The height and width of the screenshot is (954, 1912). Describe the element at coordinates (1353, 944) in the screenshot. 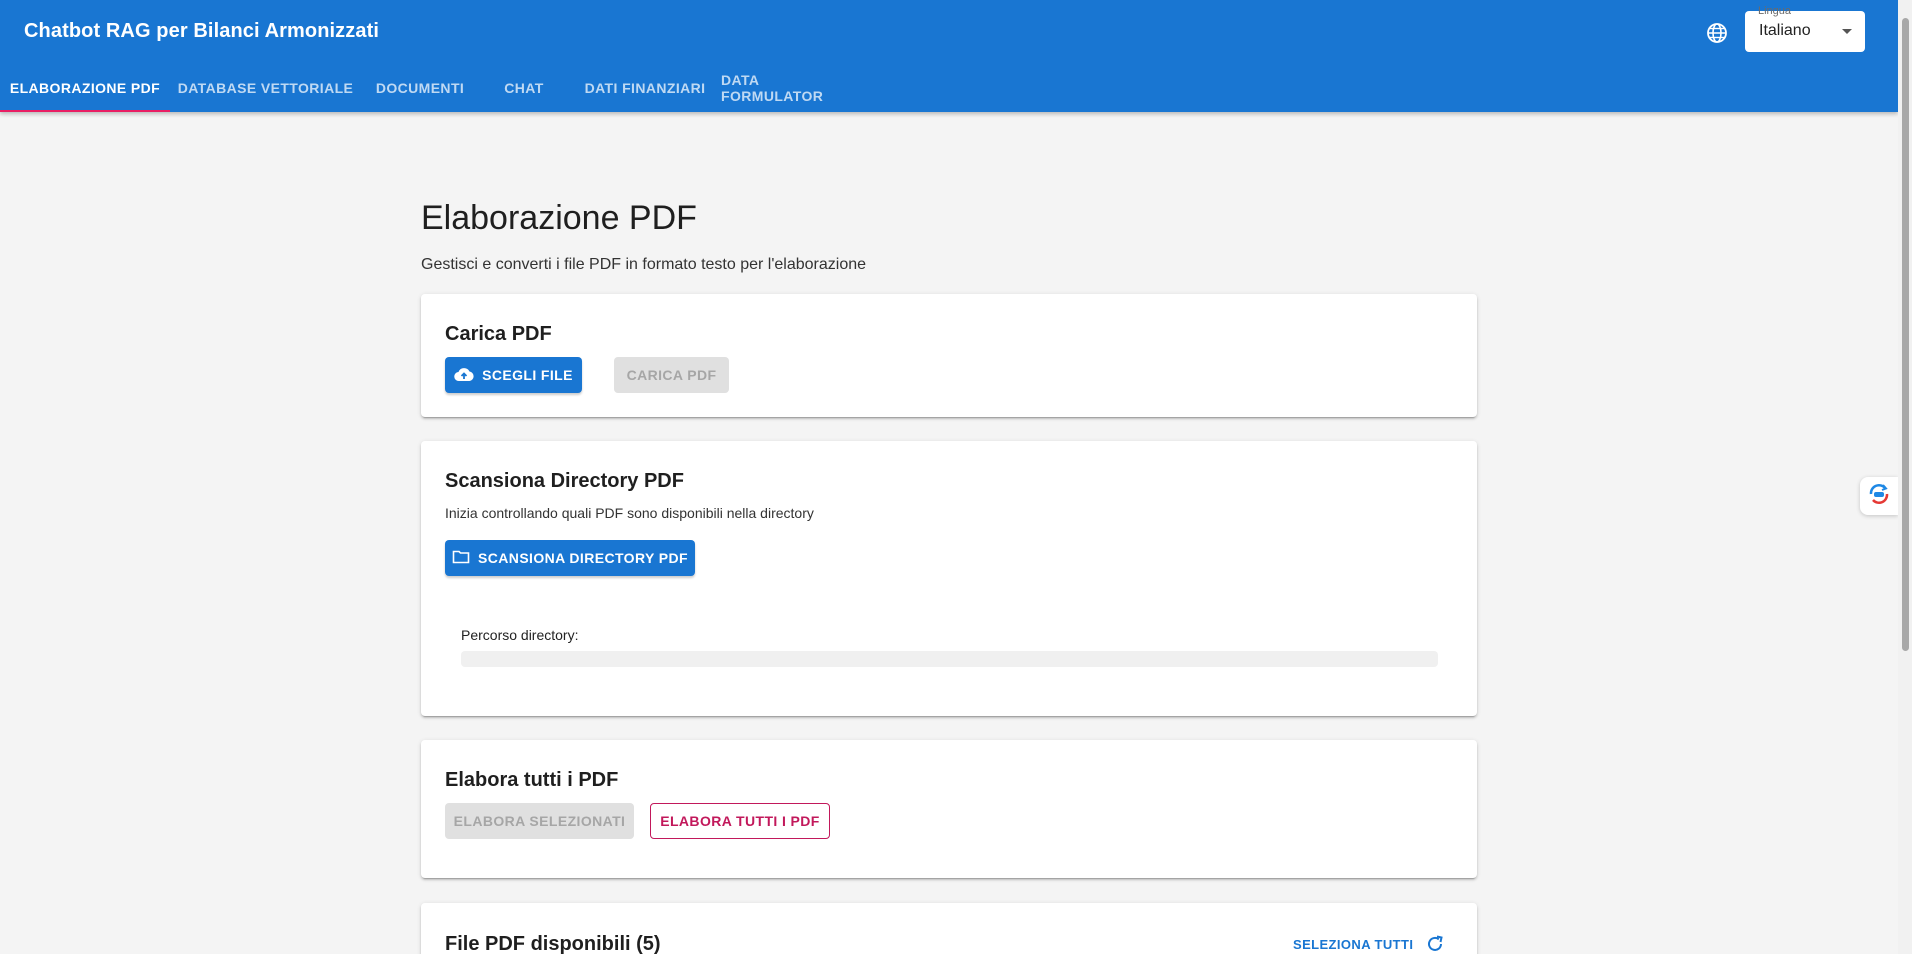

I see `select-all-button: SELEZIONA TUTTI` at that location.